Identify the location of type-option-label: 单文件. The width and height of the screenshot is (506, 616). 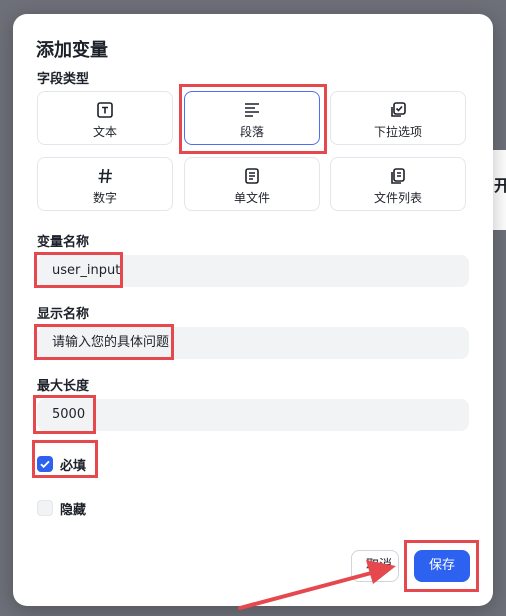
(251, 198).